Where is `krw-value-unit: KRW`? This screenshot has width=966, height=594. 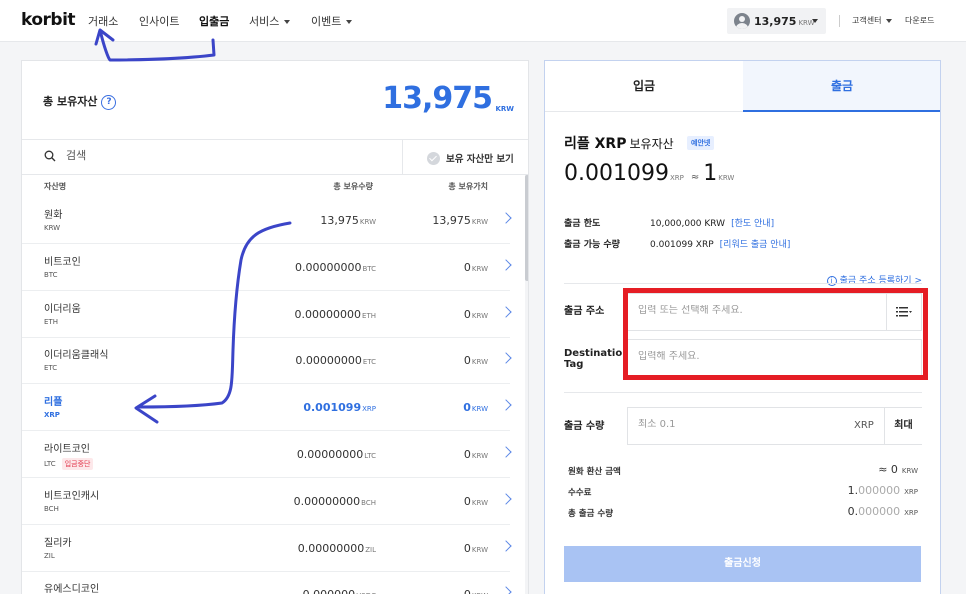 krw-value-unit: KRW is located at coordinates (909, 471).